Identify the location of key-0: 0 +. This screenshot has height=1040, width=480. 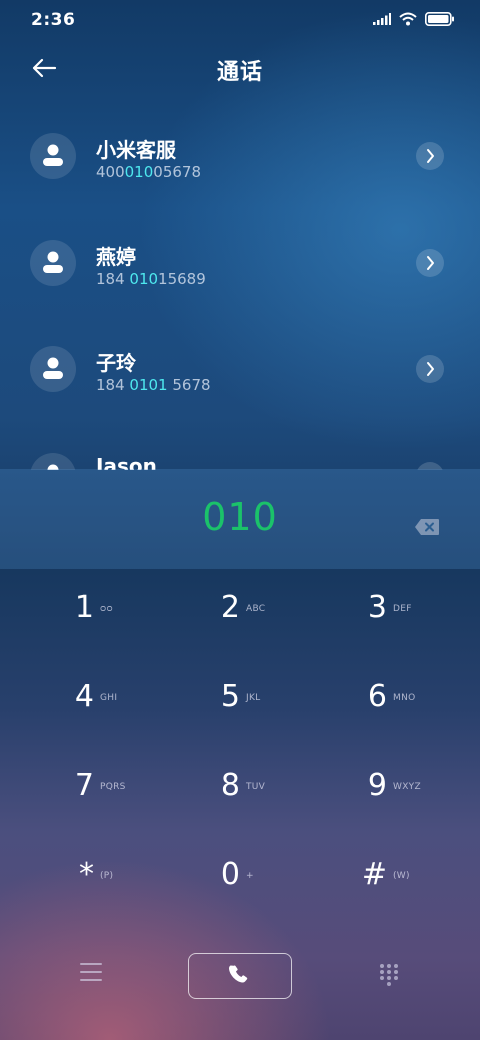
(235, 878).